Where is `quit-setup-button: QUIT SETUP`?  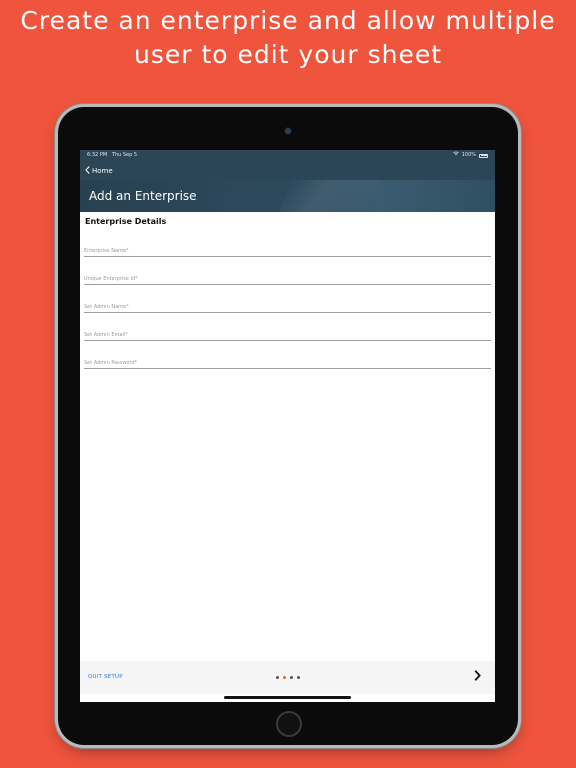 quit-setup-button: QUIT SETUP is located at coordinates (105, 677).